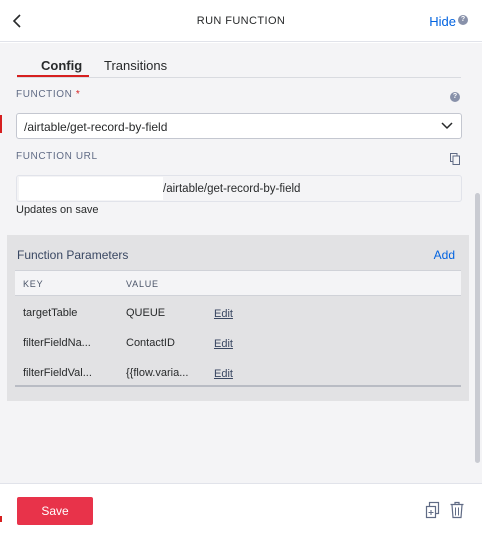 This screenshot has height=533, width=482. I want to click on panel-footer: Save, so click(241, 508).